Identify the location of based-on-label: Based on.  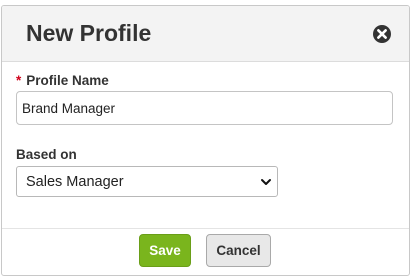
(46, 154).